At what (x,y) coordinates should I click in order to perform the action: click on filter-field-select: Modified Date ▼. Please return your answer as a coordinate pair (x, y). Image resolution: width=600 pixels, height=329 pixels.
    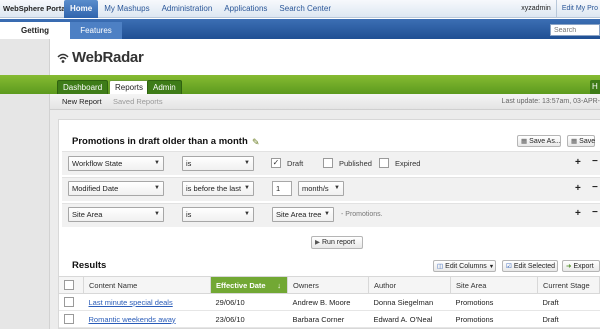
    Looking at the image, I should click on (116, 188).